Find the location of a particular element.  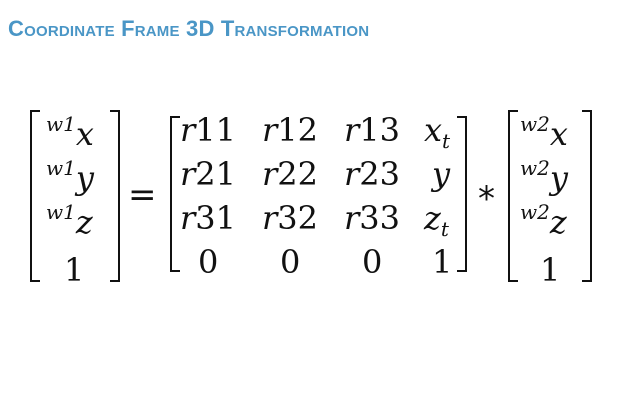

rhs-vector-entry: w2x is located at coordinates (544, 132).